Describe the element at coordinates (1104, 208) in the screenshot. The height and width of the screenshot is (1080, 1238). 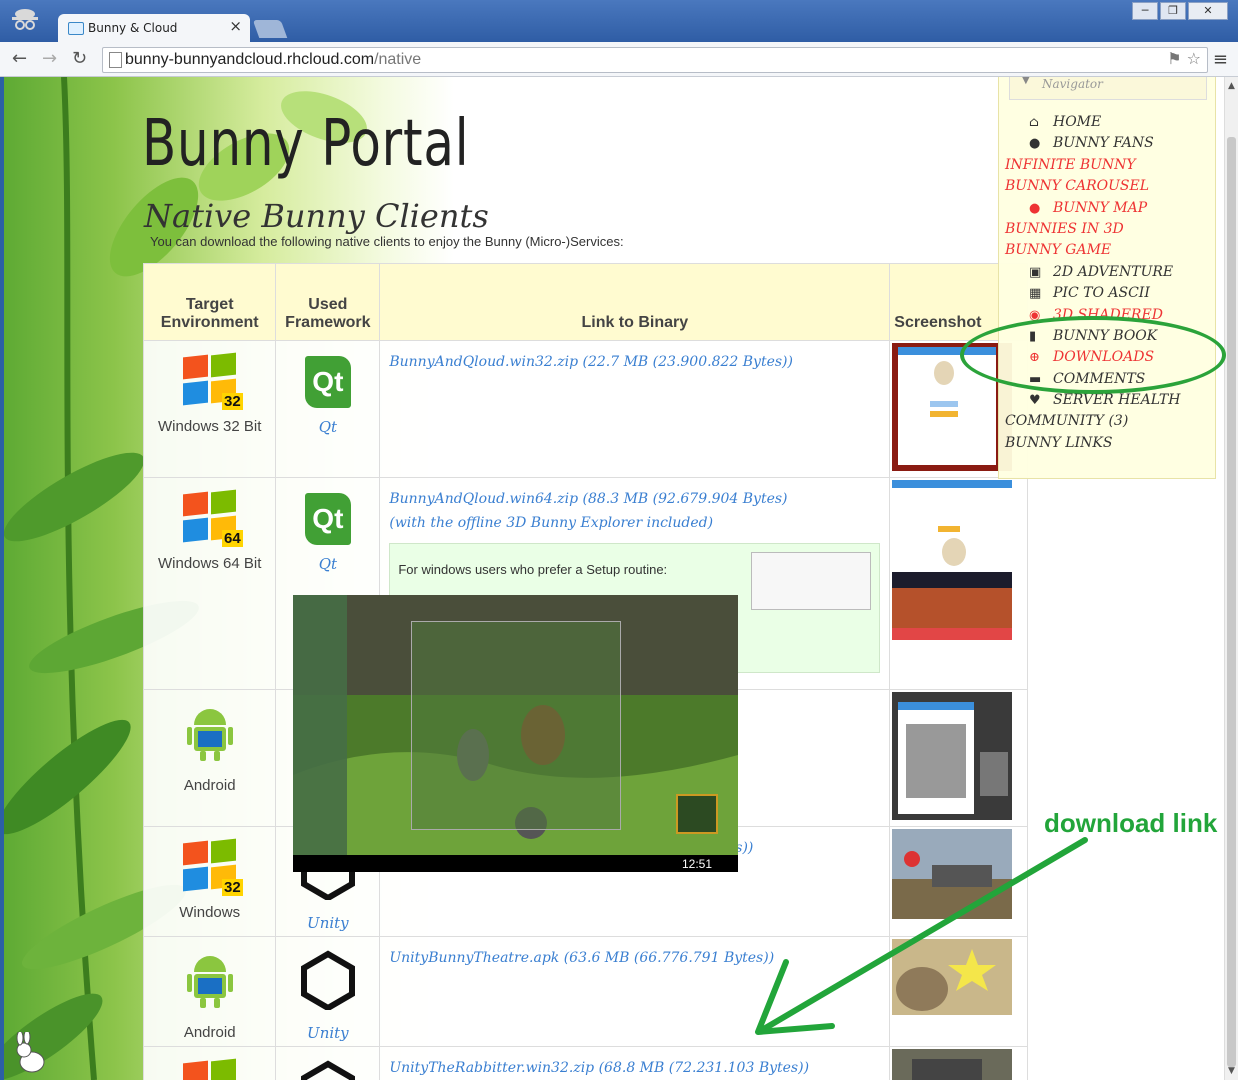
I see `nav-item-bunny-map: ● BUNNY MAP` at that location.